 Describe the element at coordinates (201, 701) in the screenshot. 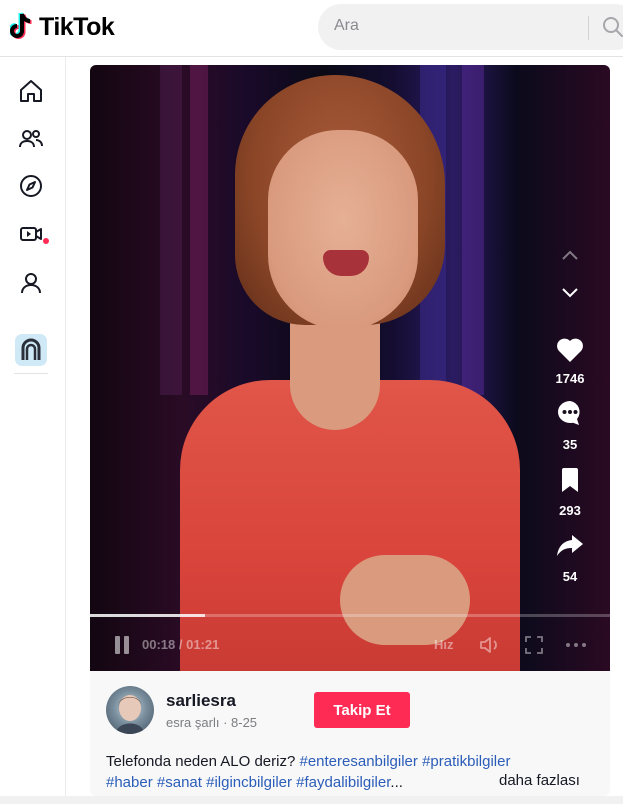

I see `author-username: sarliesra` at that location.